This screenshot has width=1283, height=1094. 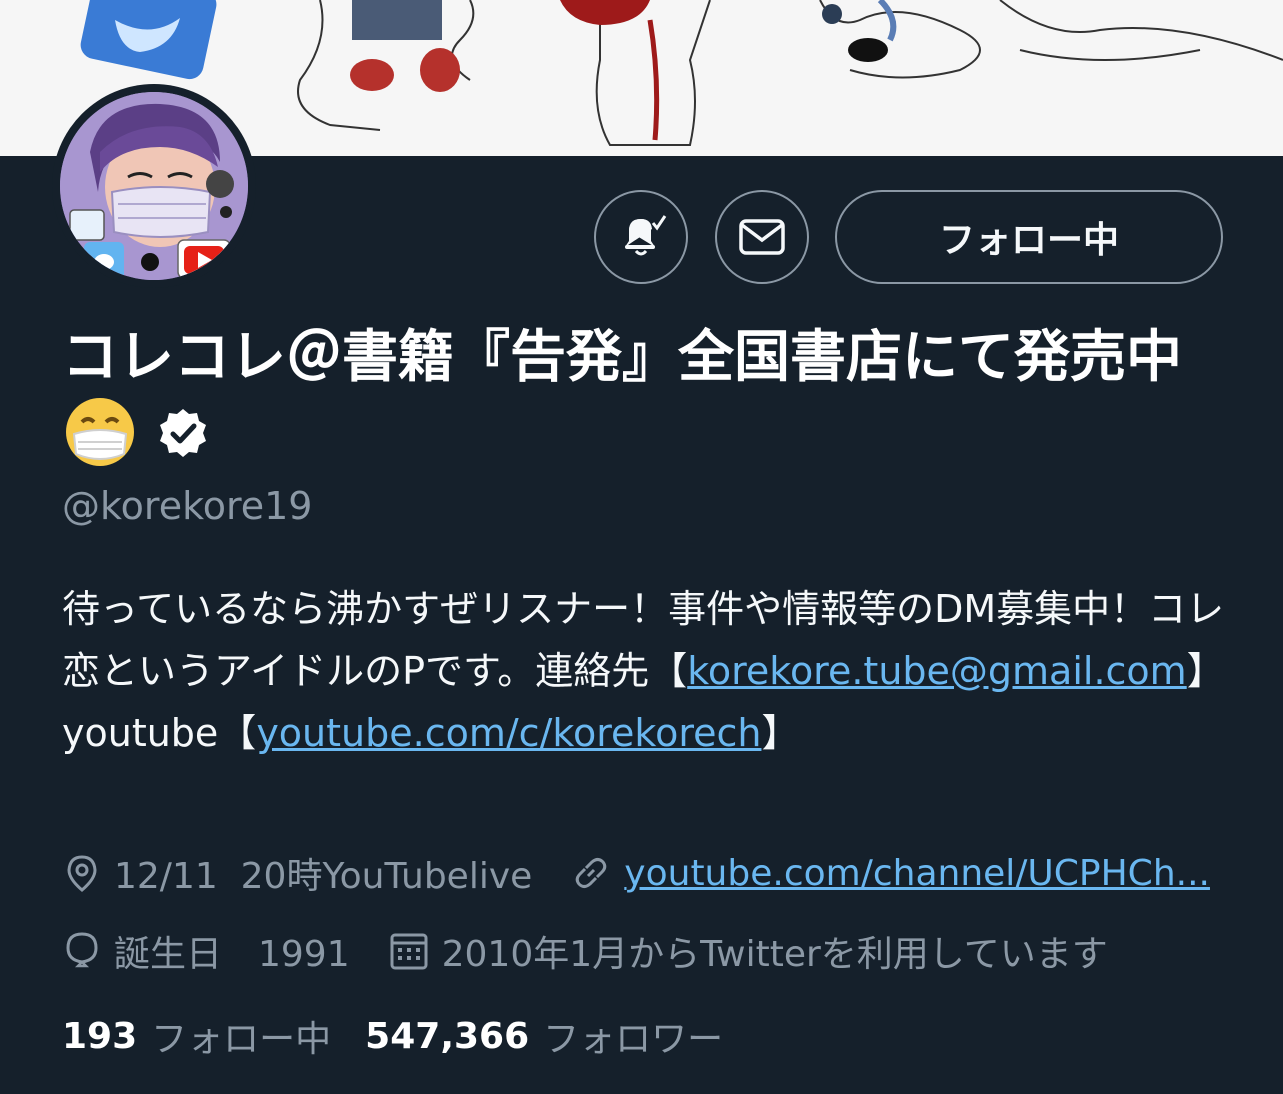 I want to click on location-item: 12/11 20時YouTubelive, so click(x=297, y=873).